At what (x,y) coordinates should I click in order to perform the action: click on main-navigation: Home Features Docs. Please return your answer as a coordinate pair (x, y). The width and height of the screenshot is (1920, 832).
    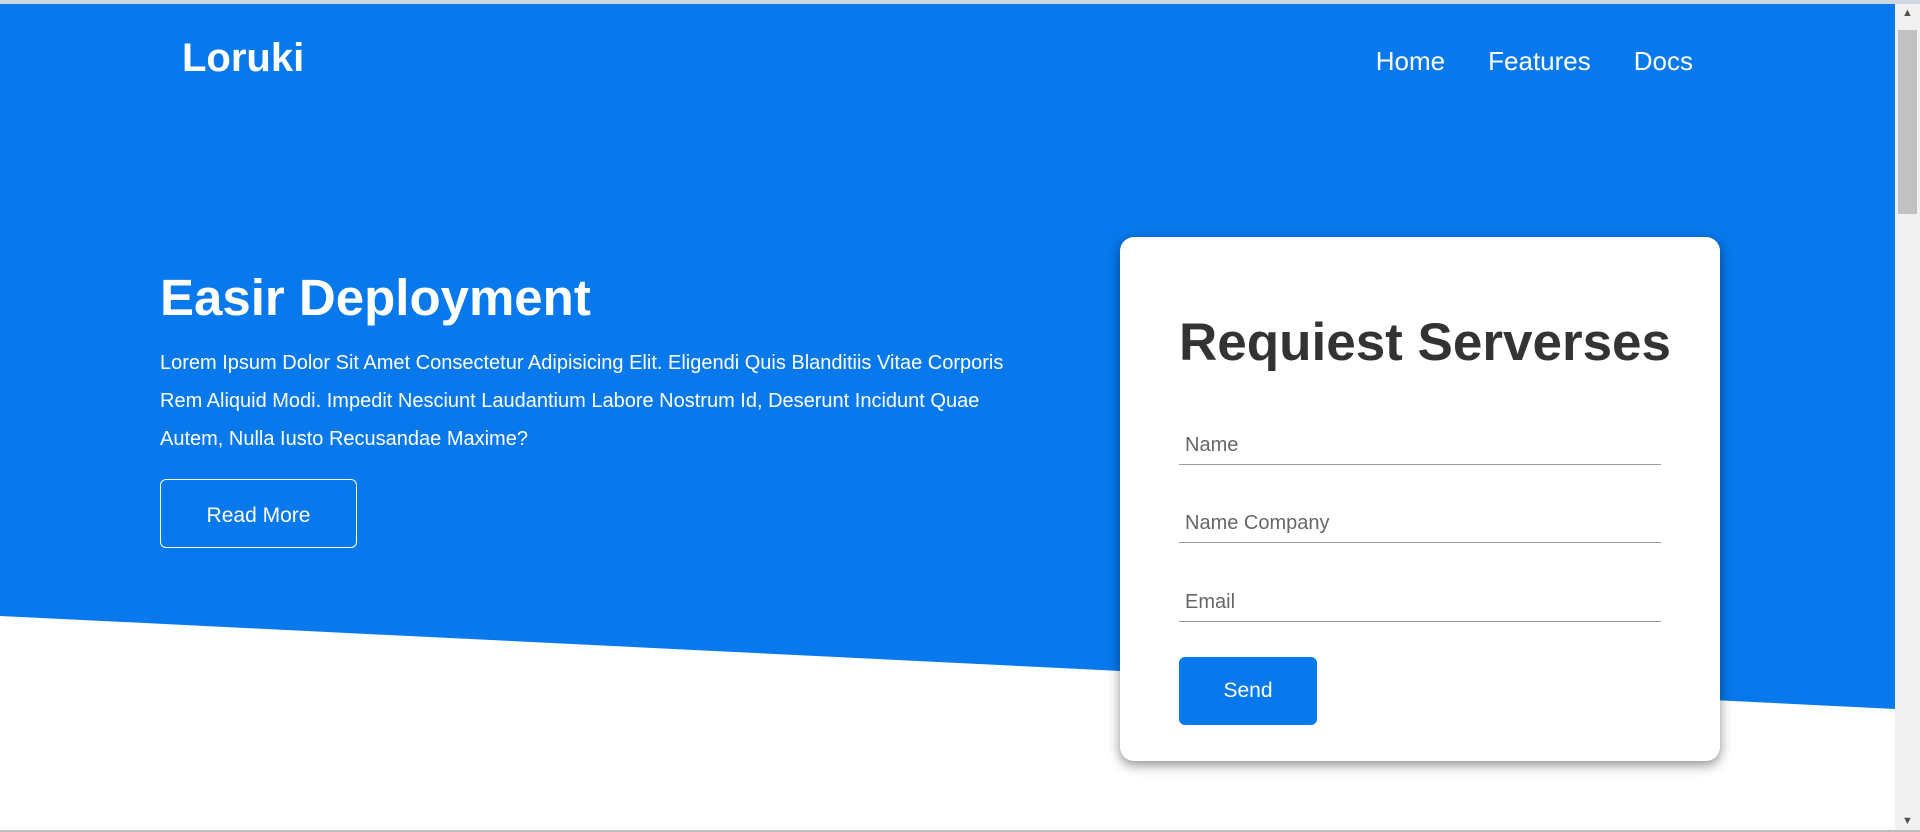
    Looking at the image, I should click on (1534, 61).